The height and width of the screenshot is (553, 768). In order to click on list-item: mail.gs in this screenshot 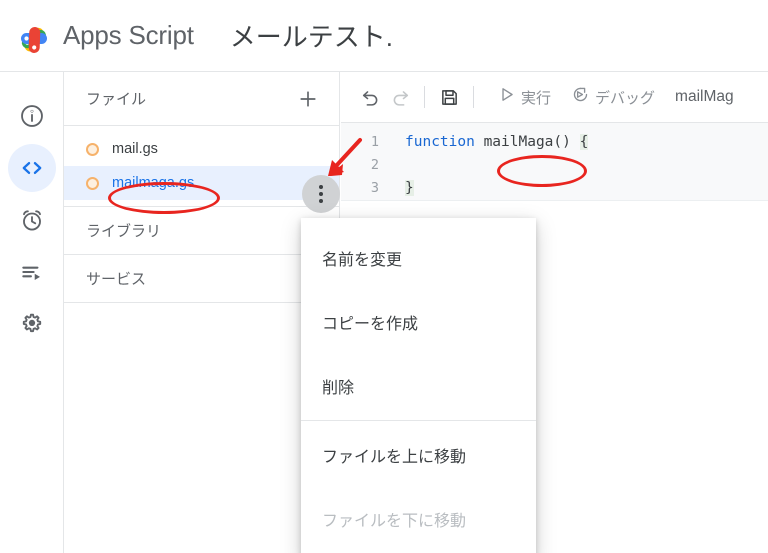, I will do `click(201, 149)`.